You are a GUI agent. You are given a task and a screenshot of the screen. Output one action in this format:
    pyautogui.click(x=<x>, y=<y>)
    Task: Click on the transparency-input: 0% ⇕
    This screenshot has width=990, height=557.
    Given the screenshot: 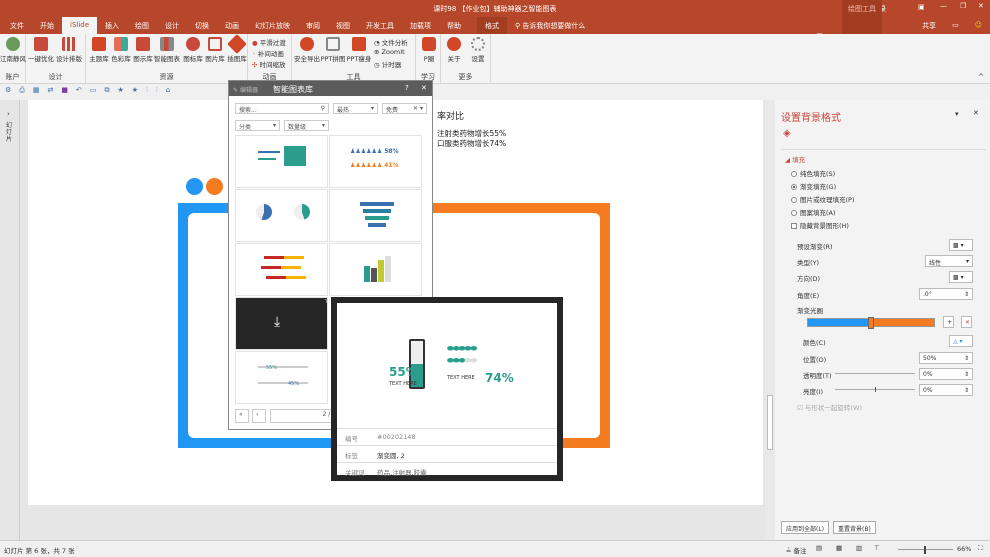 What is the action you would take?
    pyautogui.click(x=946, y=374)
    